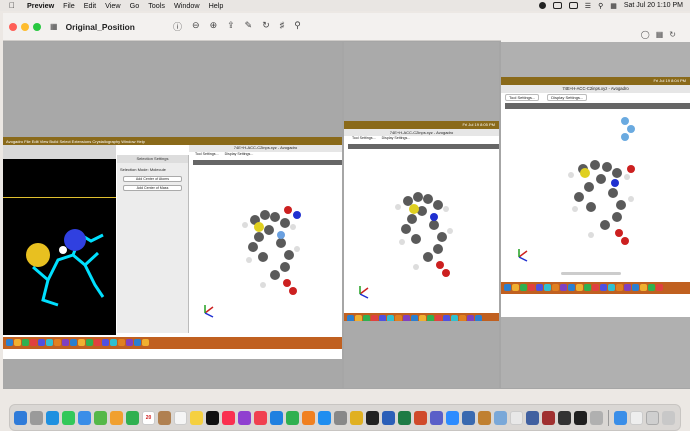 The width and height of the screenshot is (690, 431). Describe the element at coordinates (54, 26) in the screenshot. I see `sidebar-toggle-icon: ▦` at that location.